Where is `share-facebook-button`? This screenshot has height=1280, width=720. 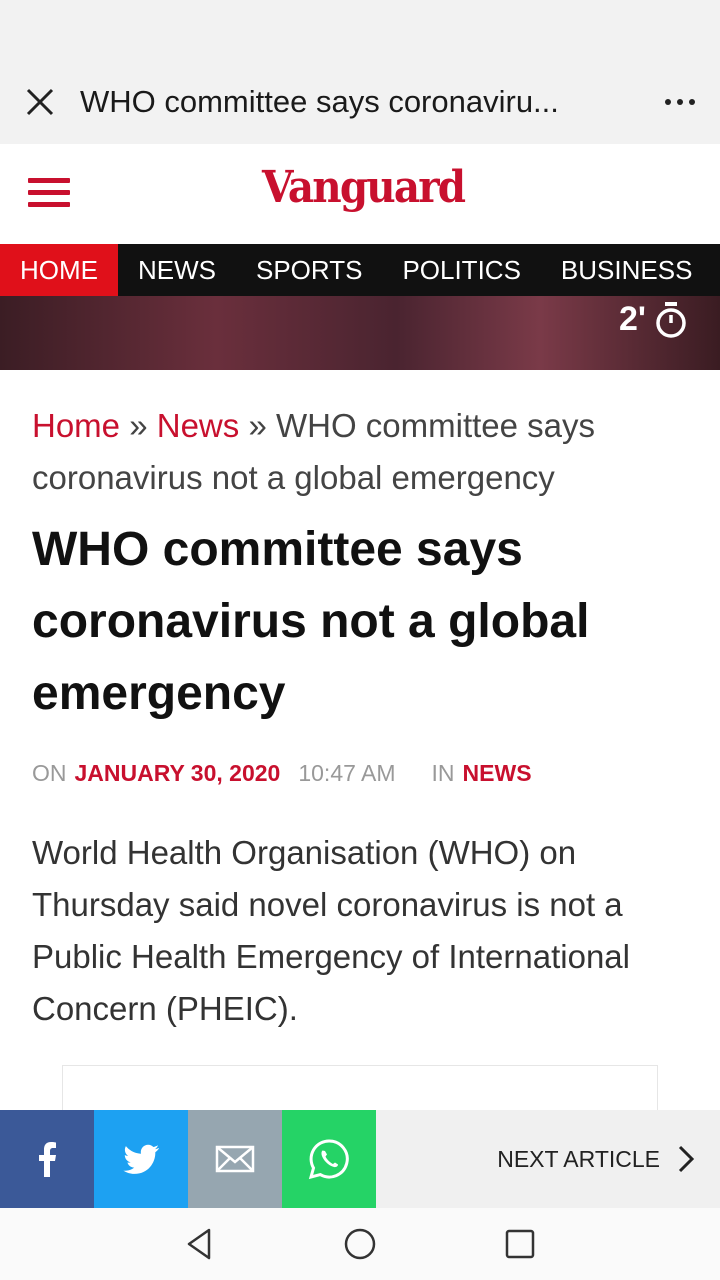
share-facebook-button is located at coordinates (47, 1159).